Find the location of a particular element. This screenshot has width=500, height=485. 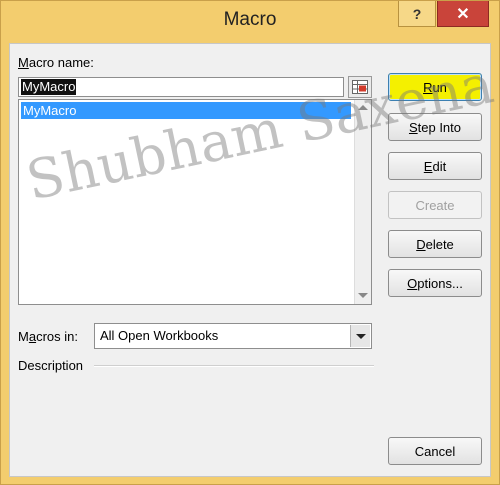

macros-in-dropdown: All Open Workbooks is located at coordinates (233, 336).